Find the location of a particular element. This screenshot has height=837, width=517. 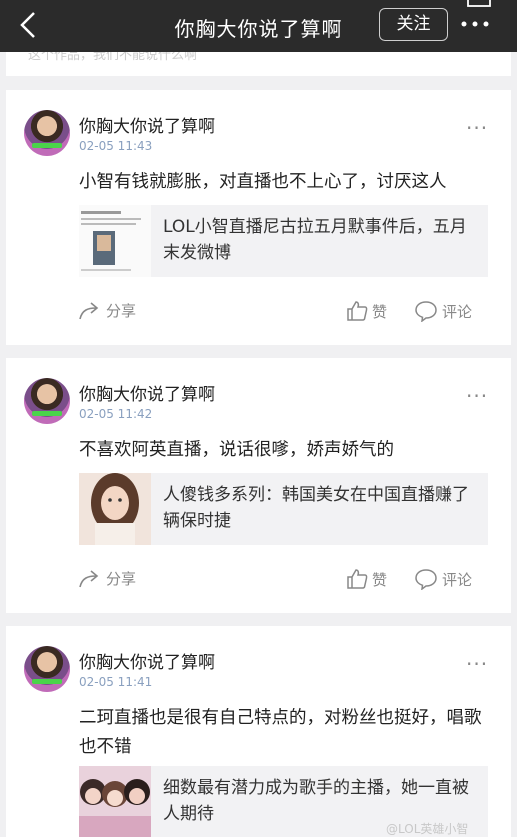

post-content: 不喜欢阿英直播，说话很嗲，娇声娇气的 is located at coordinates (236, 450).